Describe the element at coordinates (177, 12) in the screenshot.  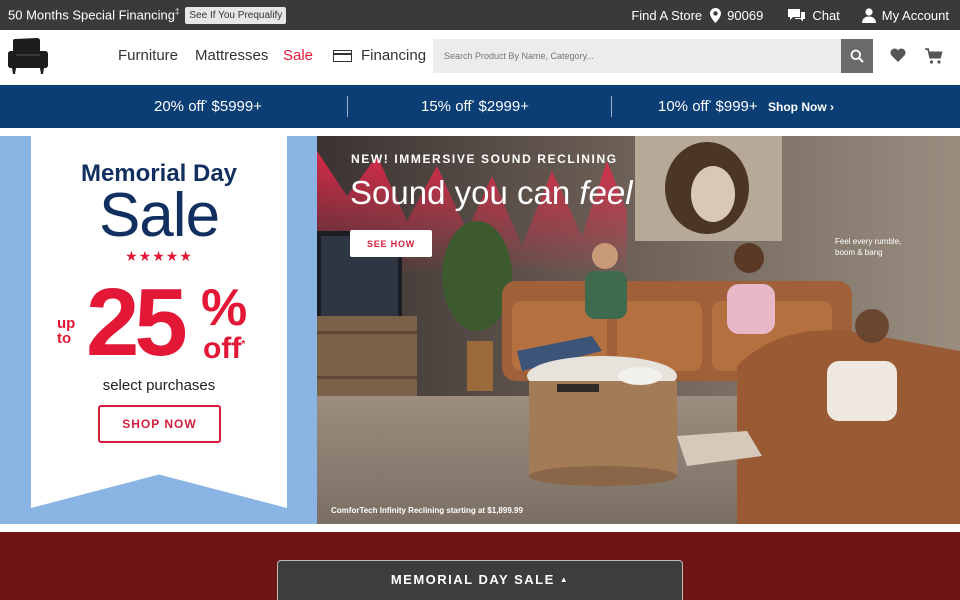
I see `financing-promo-mark: ‡` at that location.